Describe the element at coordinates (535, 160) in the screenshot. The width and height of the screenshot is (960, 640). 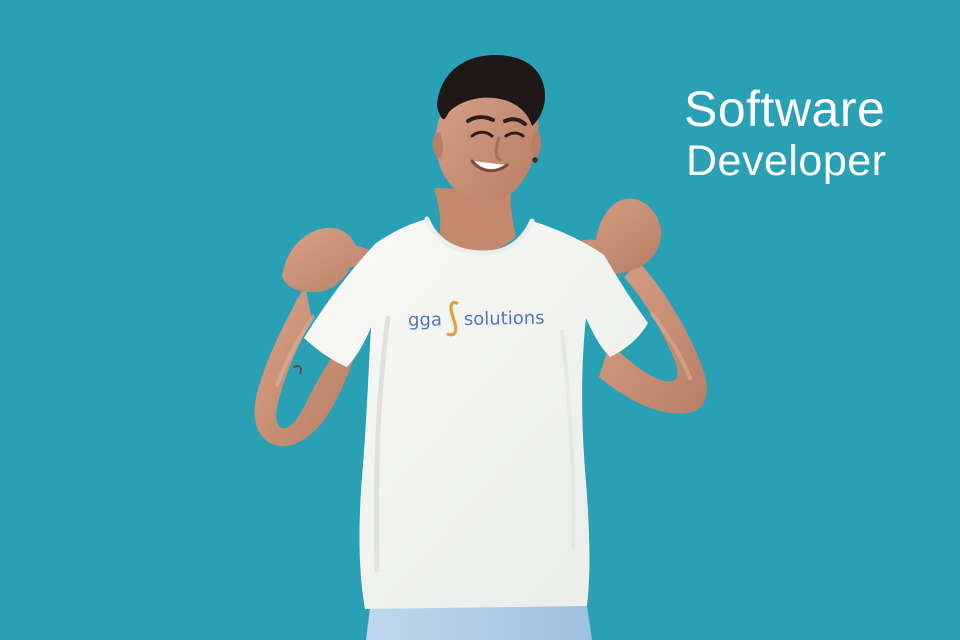
I see `earring` at that location.